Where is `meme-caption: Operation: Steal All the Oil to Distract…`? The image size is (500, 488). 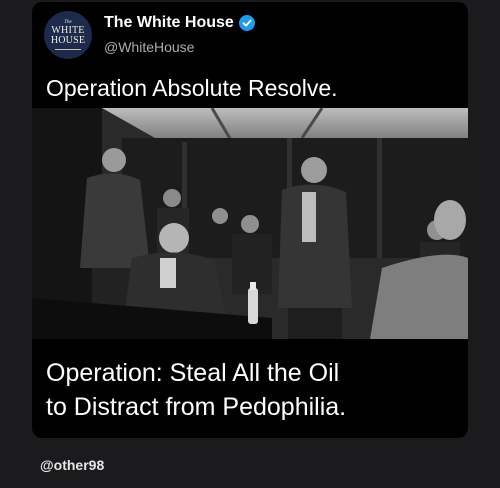
meme-caption: Operation: Steal All the Oil to Distract… is located at coordinates (196, 390).